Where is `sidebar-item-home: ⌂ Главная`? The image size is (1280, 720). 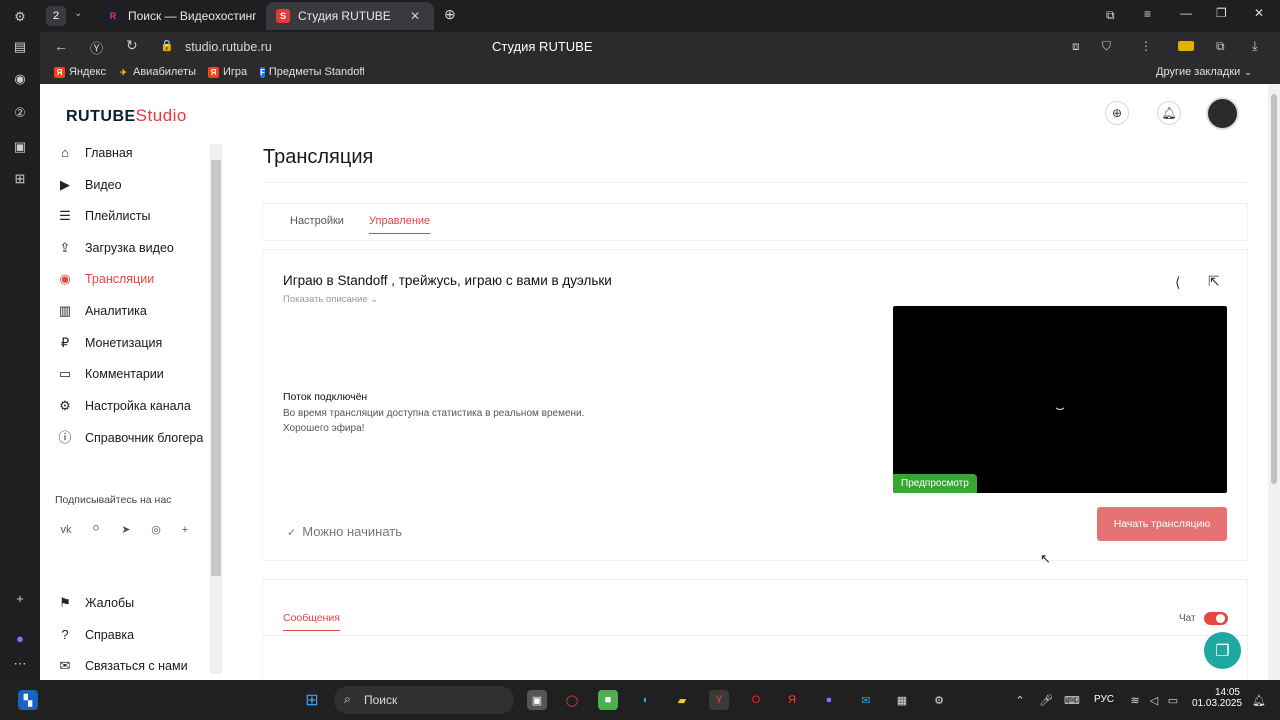
sidebar-item-home: ⌂ Главная is located at coordinates (137, 153).